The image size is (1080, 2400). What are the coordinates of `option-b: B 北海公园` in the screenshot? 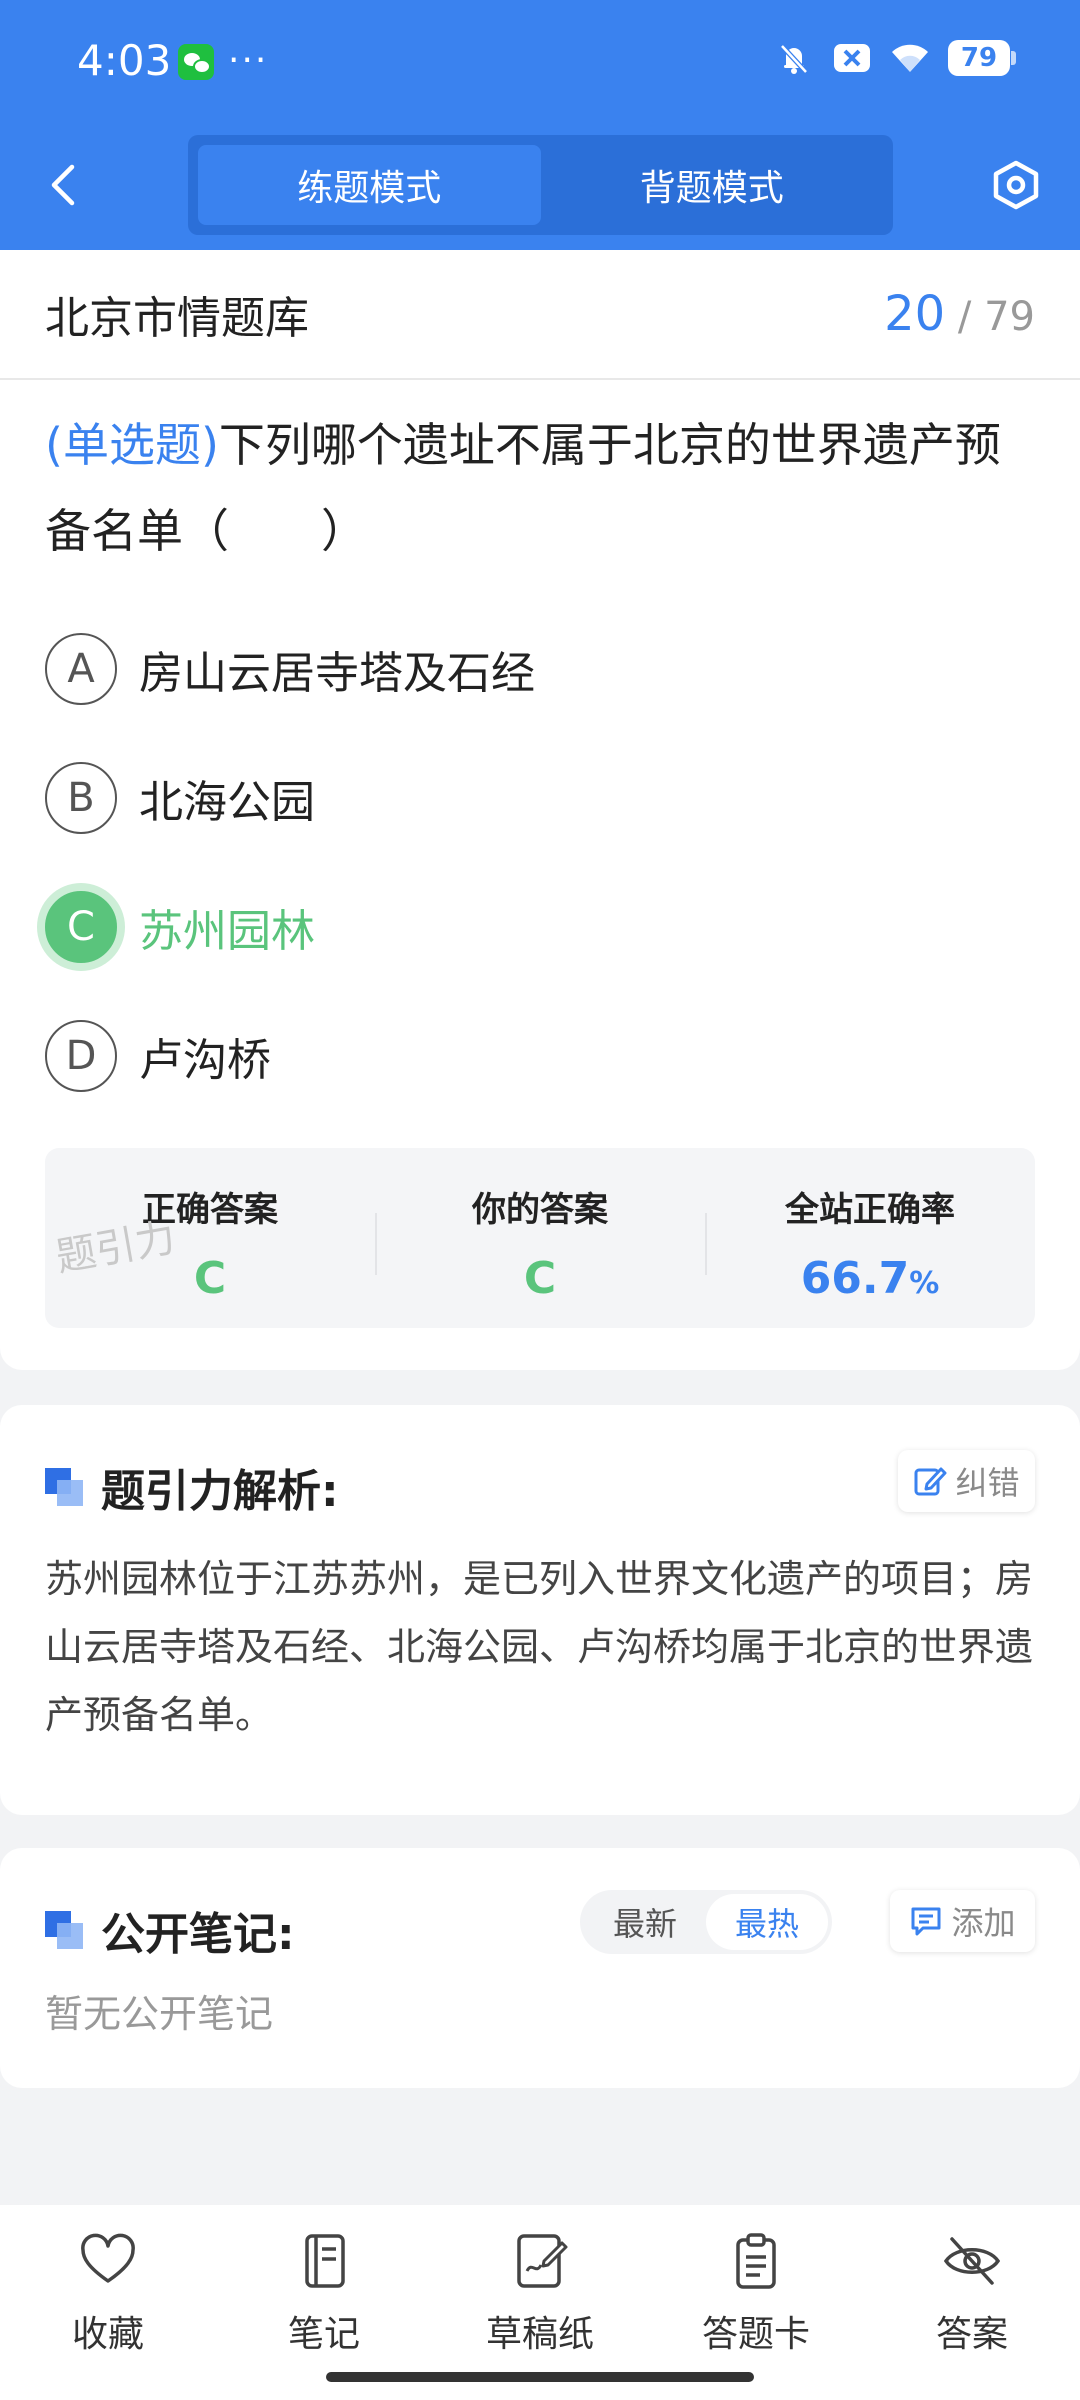 It's located at (540, 797).